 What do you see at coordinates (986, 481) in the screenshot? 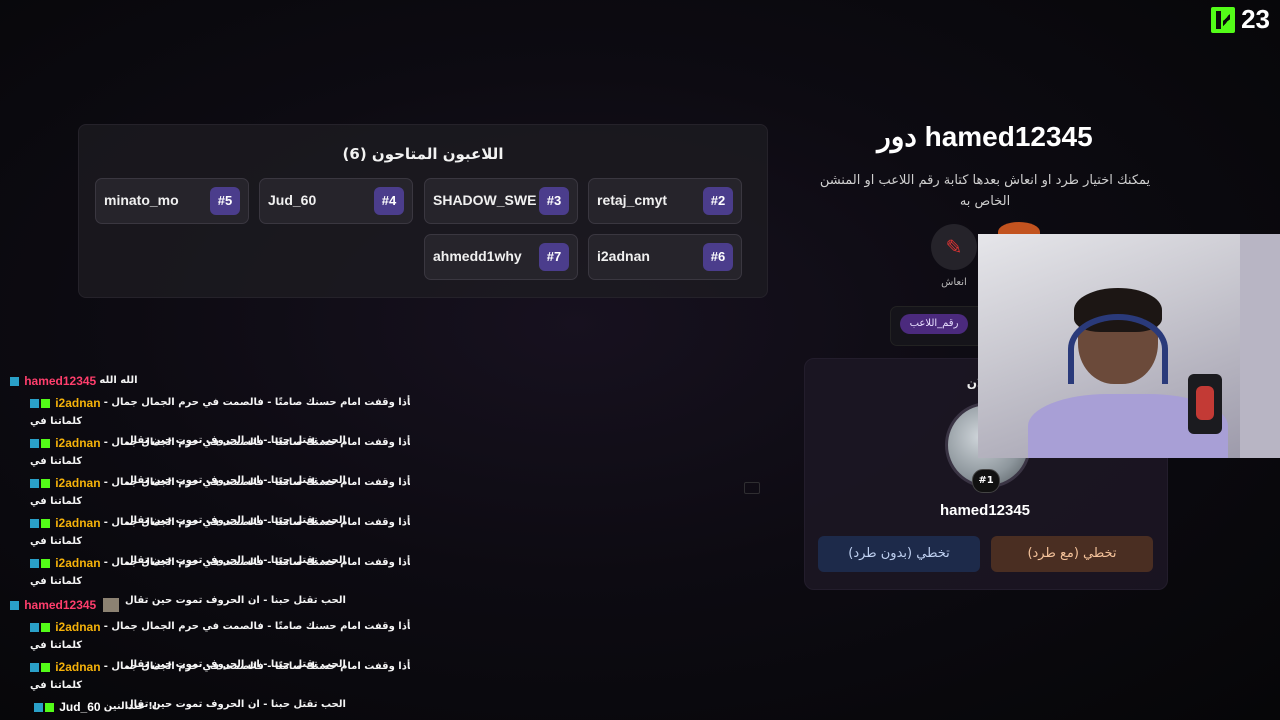
I see `rank-badge: #1` at bounding box center [986, 481].